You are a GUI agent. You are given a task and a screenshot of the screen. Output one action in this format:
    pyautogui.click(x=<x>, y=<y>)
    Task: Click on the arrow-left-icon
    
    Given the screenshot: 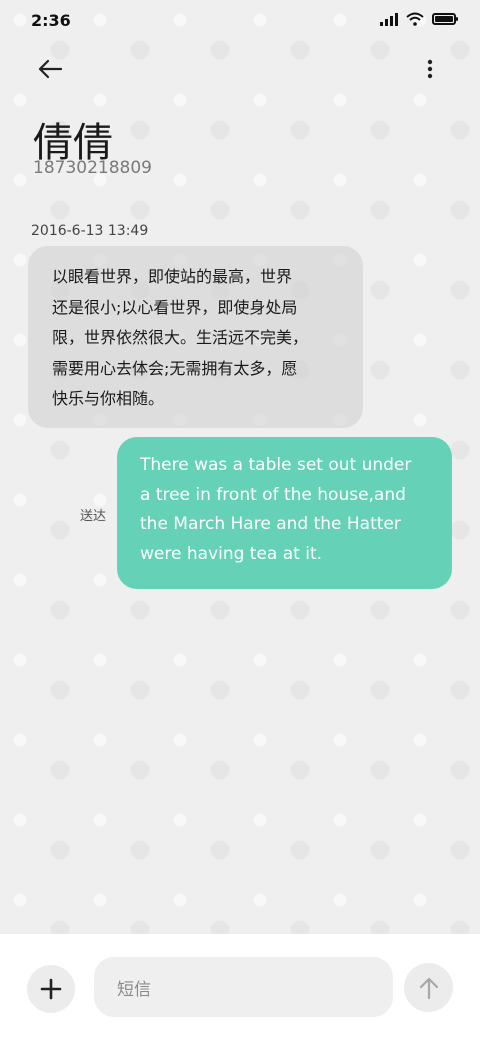 What is the action you would take?
    pyautogui.click(x=50, y=69)
    